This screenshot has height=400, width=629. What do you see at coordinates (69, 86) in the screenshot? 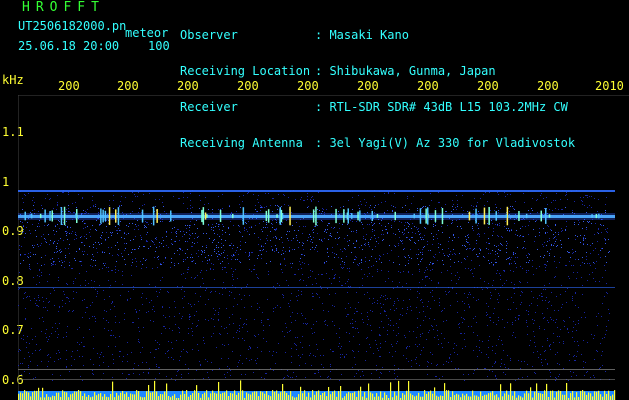
I see `x-tick-1: 200` at bounding box center [69, 86].